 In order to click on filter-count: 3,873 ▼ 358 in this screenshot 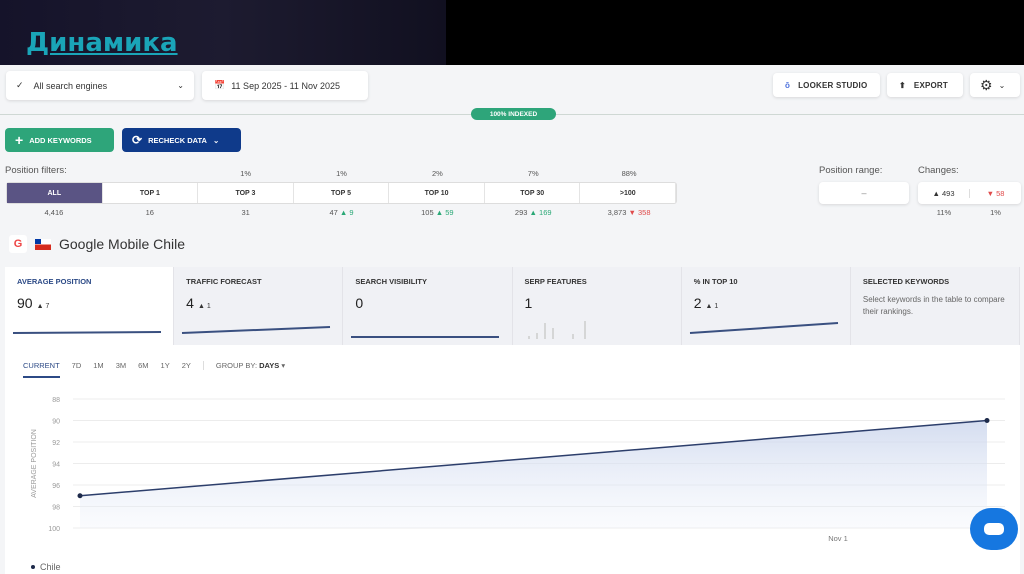, I will do `click(629, 212)`.